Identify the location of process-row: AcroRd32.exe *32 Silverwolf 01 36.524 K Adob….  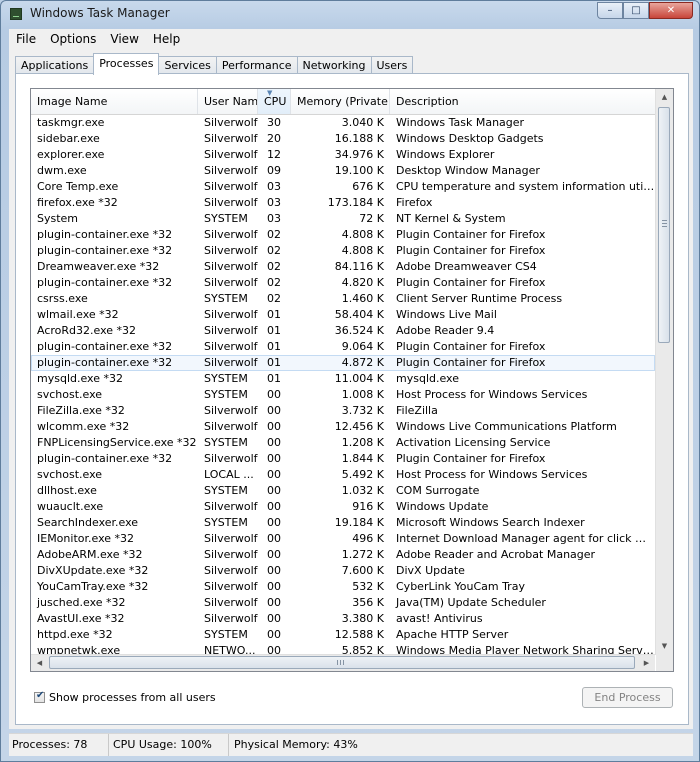
(343, 331).